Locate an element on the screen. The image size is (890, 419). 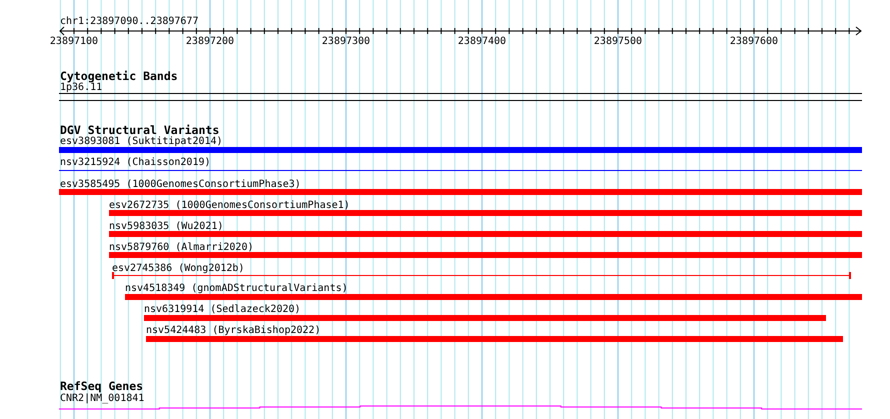
track-title: DGV Structural Variants is located at coordinates (140, 130).